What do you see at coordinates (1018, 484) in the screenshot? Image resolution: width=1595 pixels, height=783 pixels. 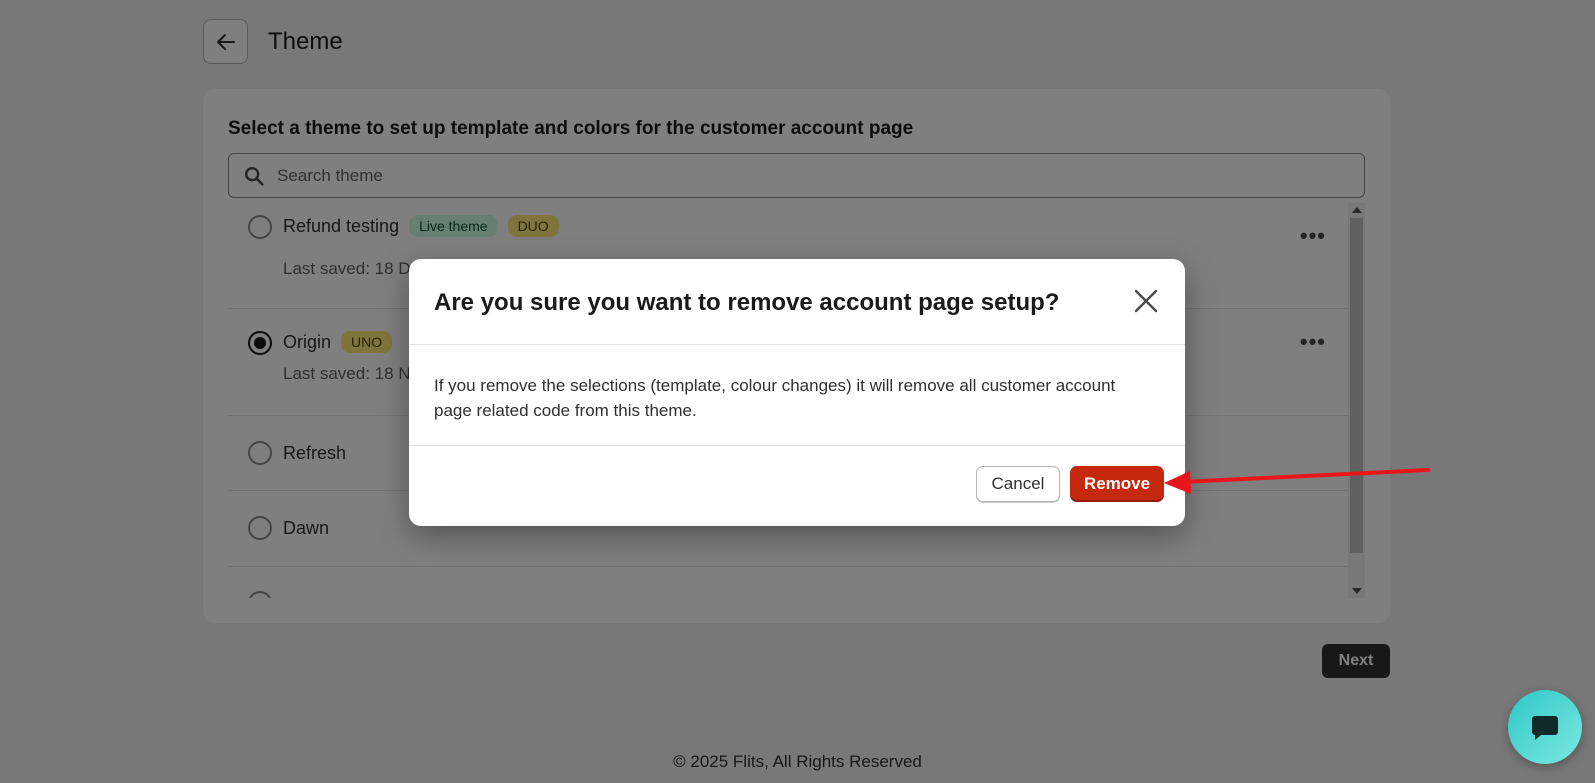 I see `cancel-button: Cancel` at bounding box center [1018, 484].